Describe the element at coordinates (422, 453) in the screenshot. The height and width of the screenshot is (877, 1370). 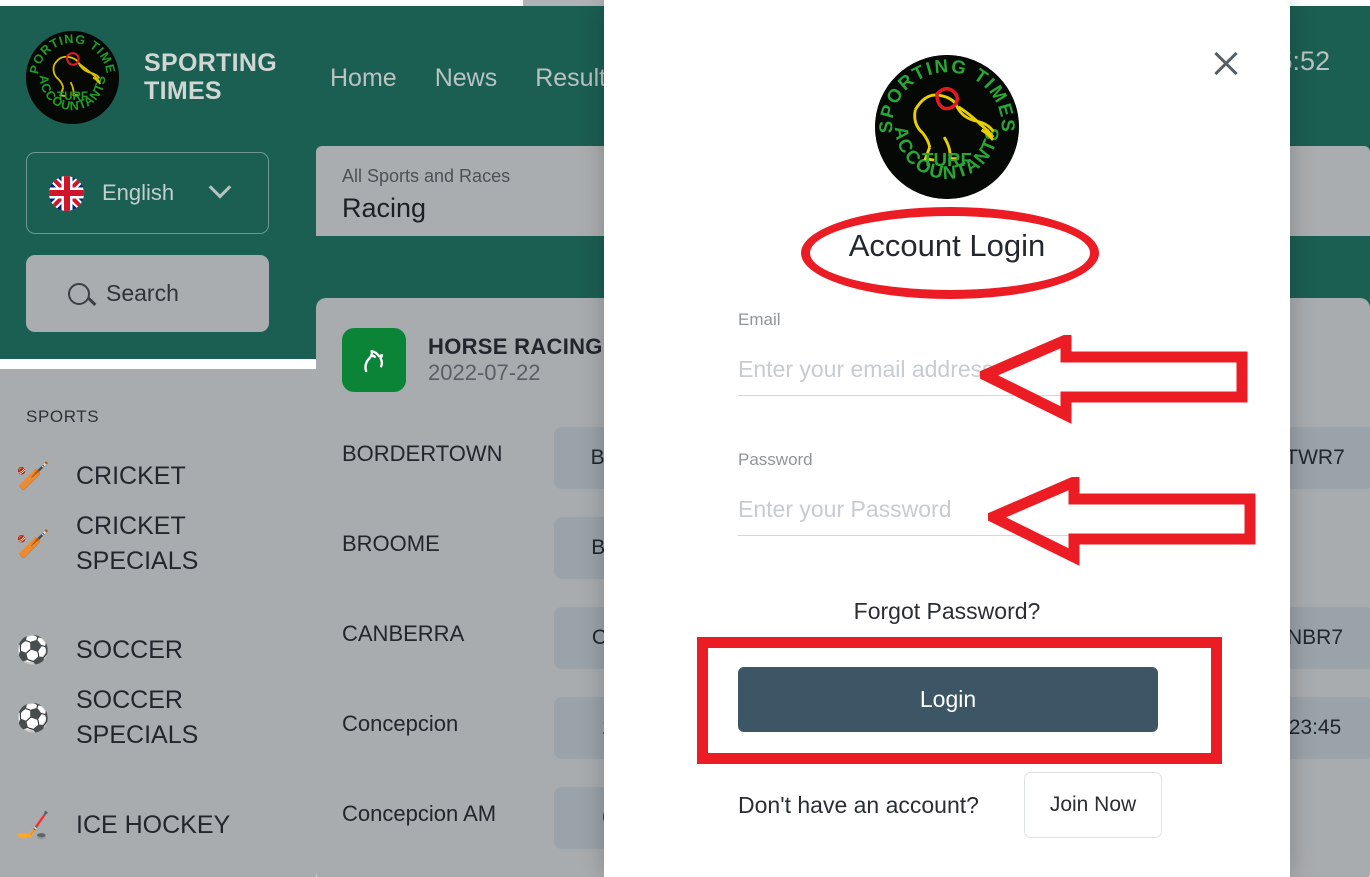
I see `race-name: BORDERTOWN` at that location.